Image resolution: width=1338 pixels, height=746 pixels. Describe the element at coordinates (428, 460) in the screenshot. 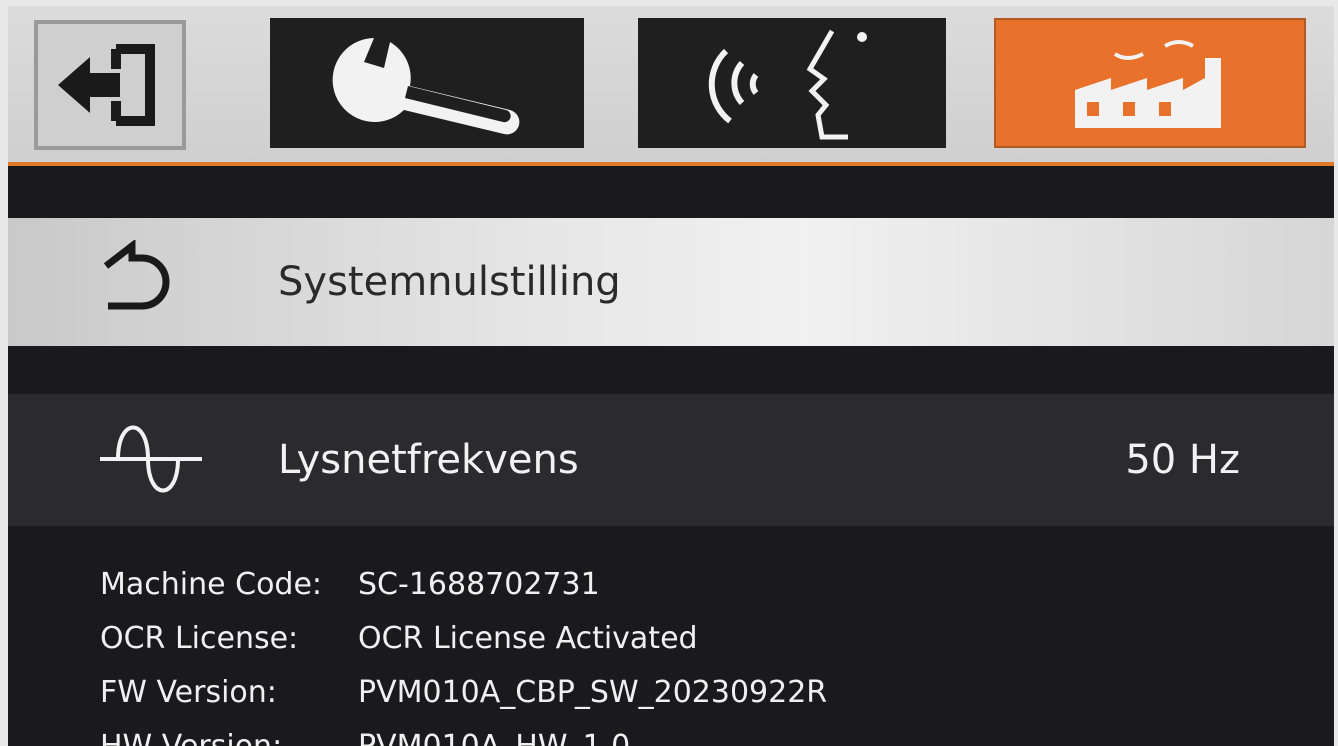

I see `mains-frequency-label: Lysnetfrekvens` at that location.